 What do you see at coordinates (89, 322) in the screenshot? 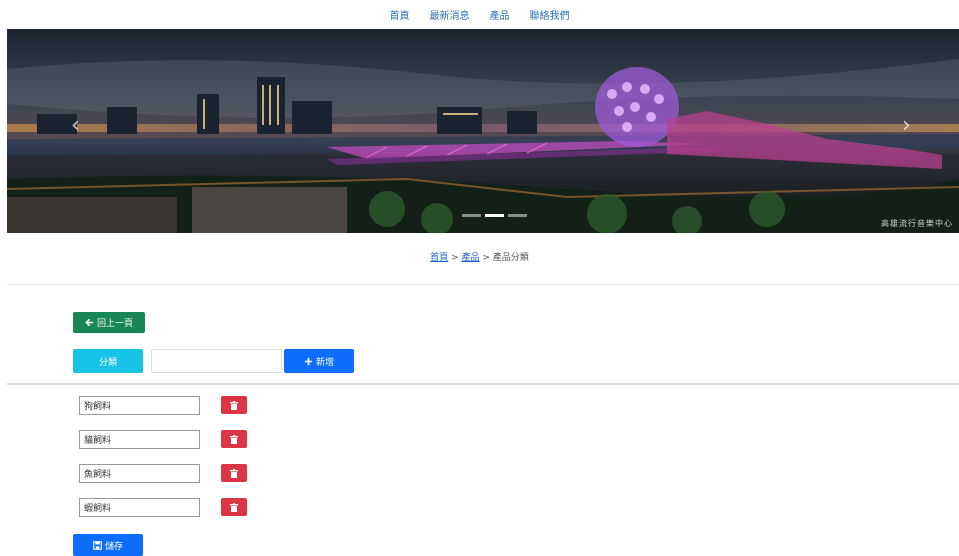
I see `arrow-left-icon` at bounding box center [89, 322].